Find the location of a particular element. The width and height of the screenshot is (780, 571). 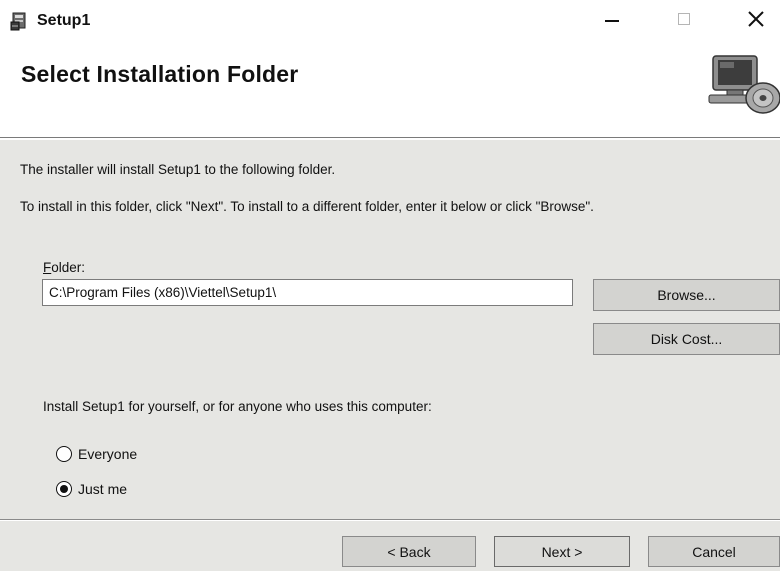

radio-everyone: Everyone is located at coordinates (96, 454).